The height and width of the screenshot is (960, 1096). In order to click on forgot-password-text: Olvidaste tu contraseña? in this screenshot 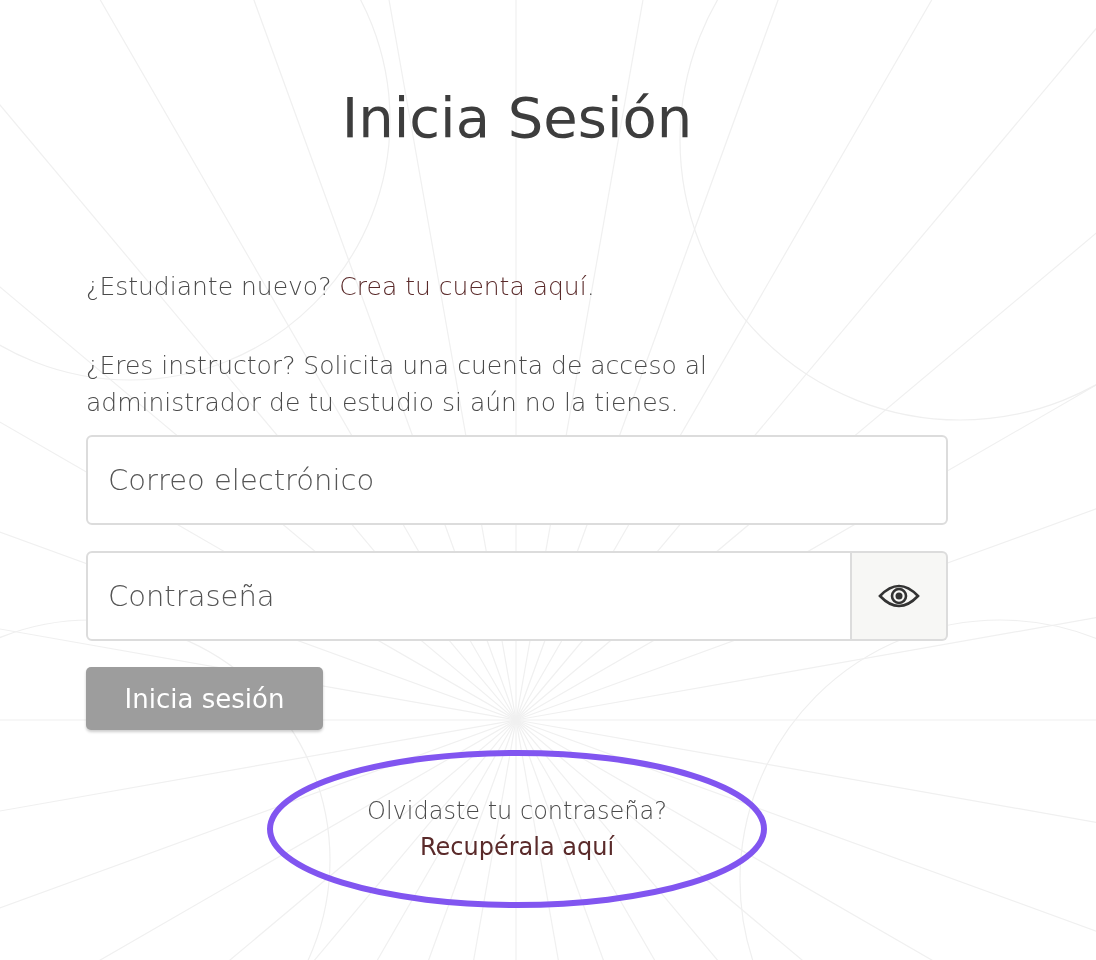, I will do `click(517, 811)`.